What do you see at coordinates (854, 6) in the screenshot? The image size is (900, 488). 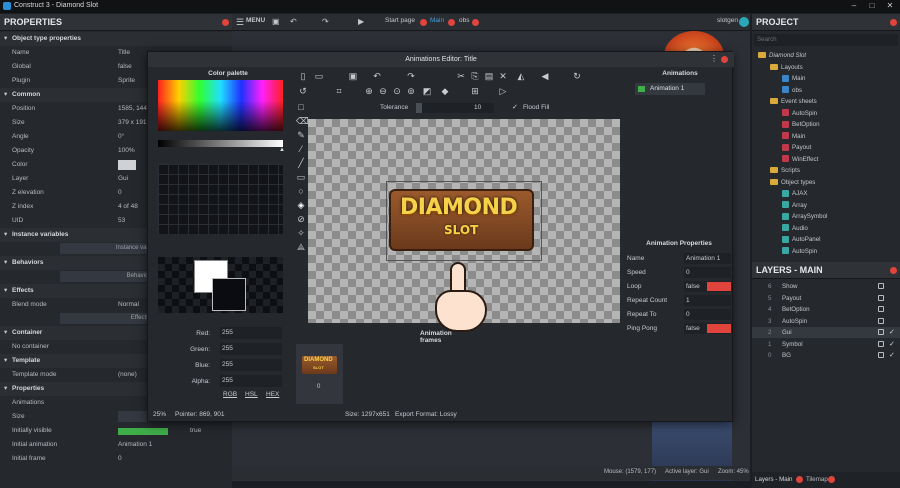 I see `minimize-icon: –` at bounding box center [854, 6].